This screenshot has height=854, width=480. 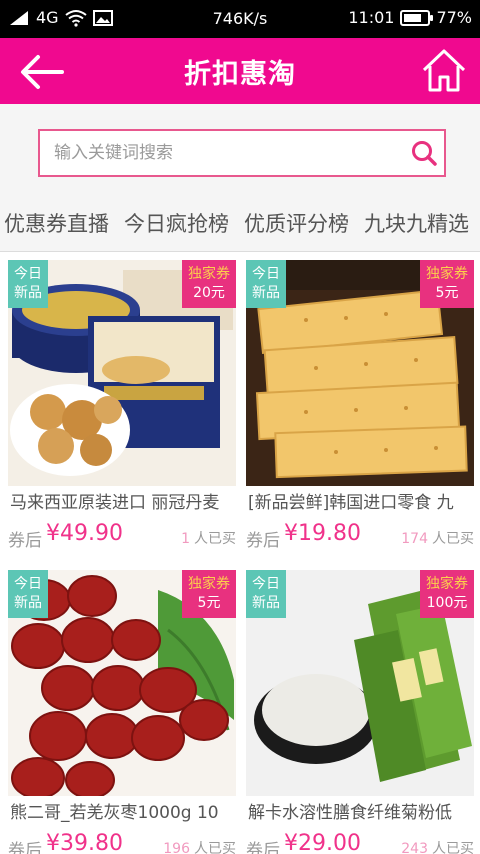 I want to click on status-right: 11:01 77%, so click(x=410, y=17).